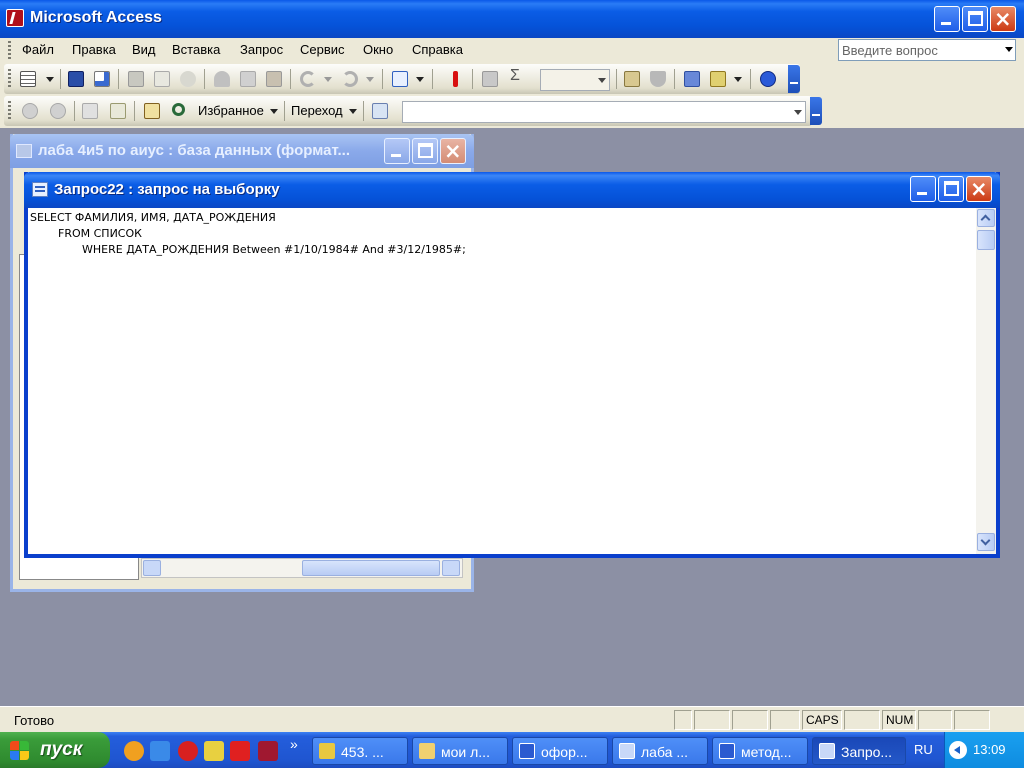 The height and width of the screenshot is (768, 1024). Describe the element at coordinates (658, 79) in the screenshot. I see `build-button` at that location.